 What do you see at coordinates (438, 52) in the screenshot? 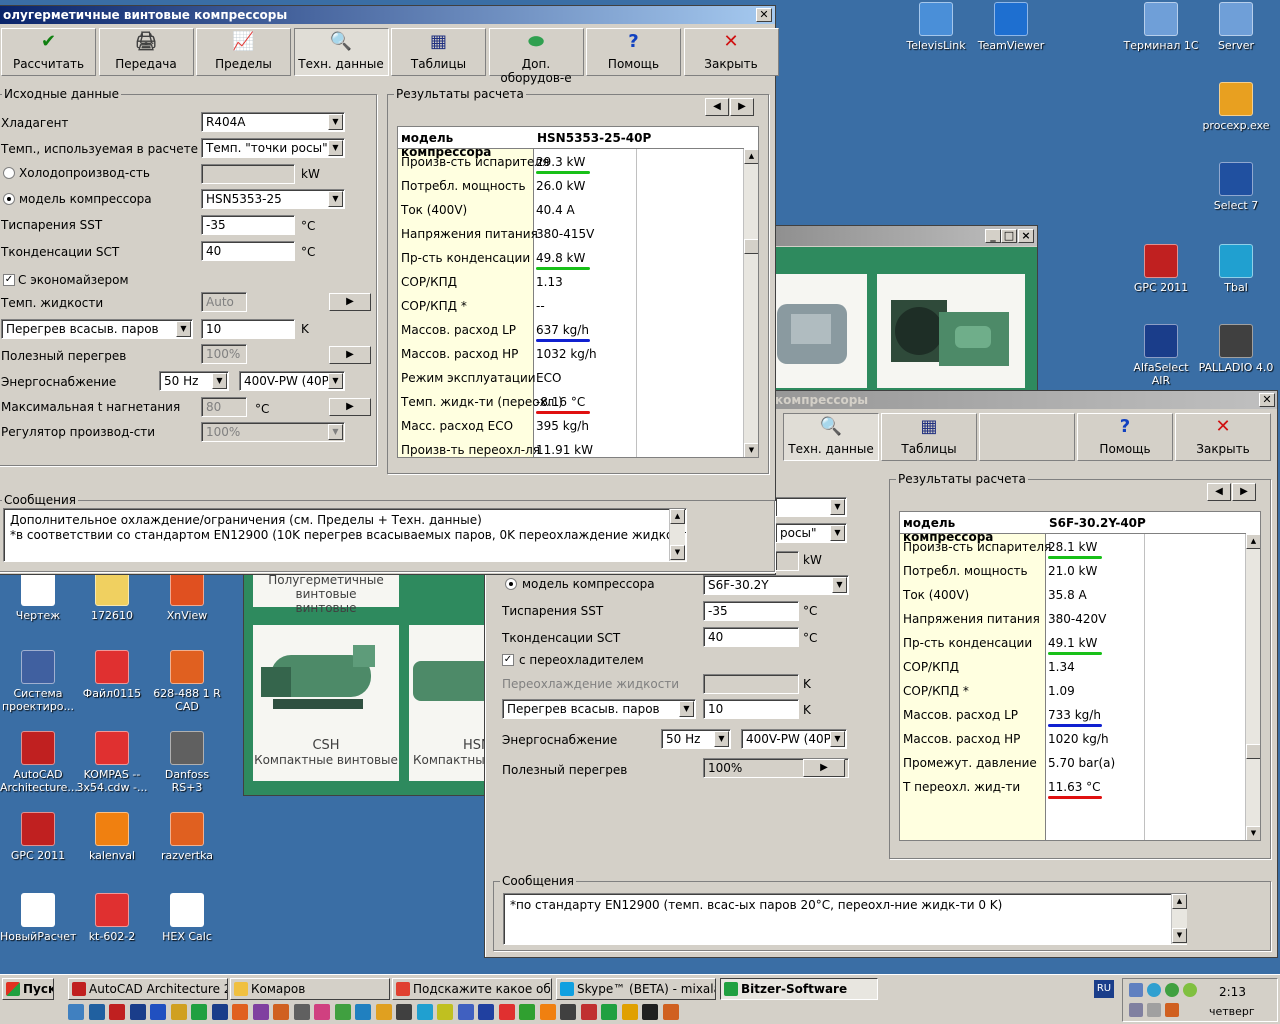
I see `toolbar-tables-button: ▦ Таблицы` at bounding box center [438, 52].